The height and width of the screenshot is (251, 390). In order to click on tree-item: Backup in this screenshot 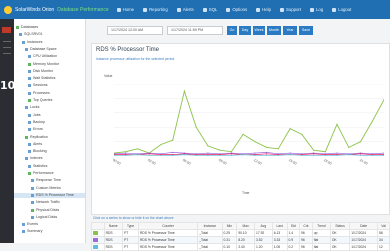, I will do `click(49, 122)`.